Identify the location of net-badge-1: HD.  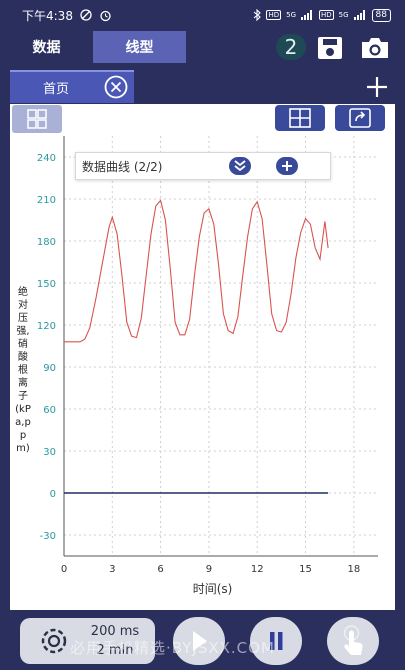
(274, 15).